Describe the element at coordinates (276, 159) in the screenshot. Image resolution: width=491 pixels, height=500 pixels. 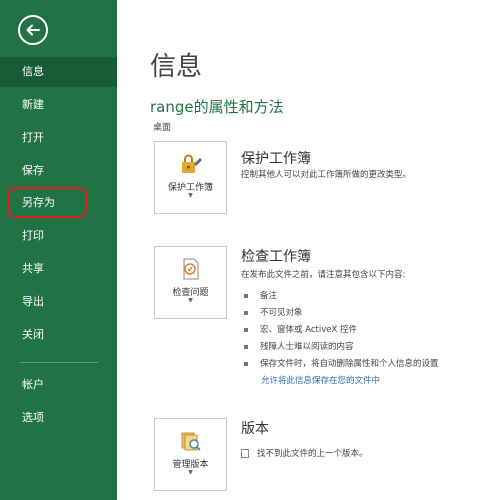
I see `protect-title: 保护工作簿` at that location.